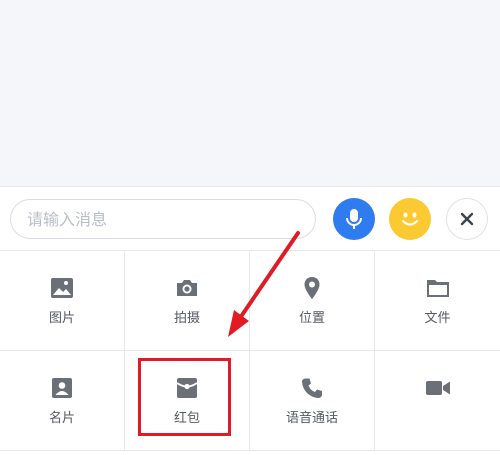 The image size is (500, 455). I want to click on image-icon, so click(62, 288).